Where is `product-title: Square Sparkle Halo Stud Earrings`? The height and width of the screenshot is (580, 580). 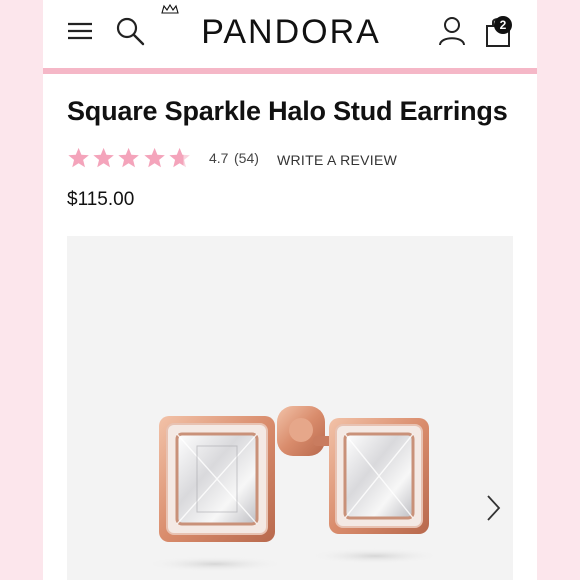
product-title: Square Sparkle Halo Stud Earrings is located at coordinates (287, 111).